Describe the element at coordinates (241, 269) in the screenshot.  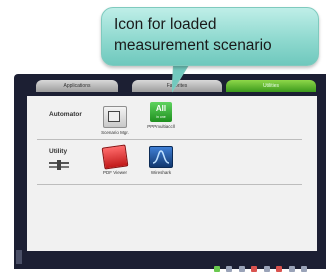
I see `info-icon` at that location.